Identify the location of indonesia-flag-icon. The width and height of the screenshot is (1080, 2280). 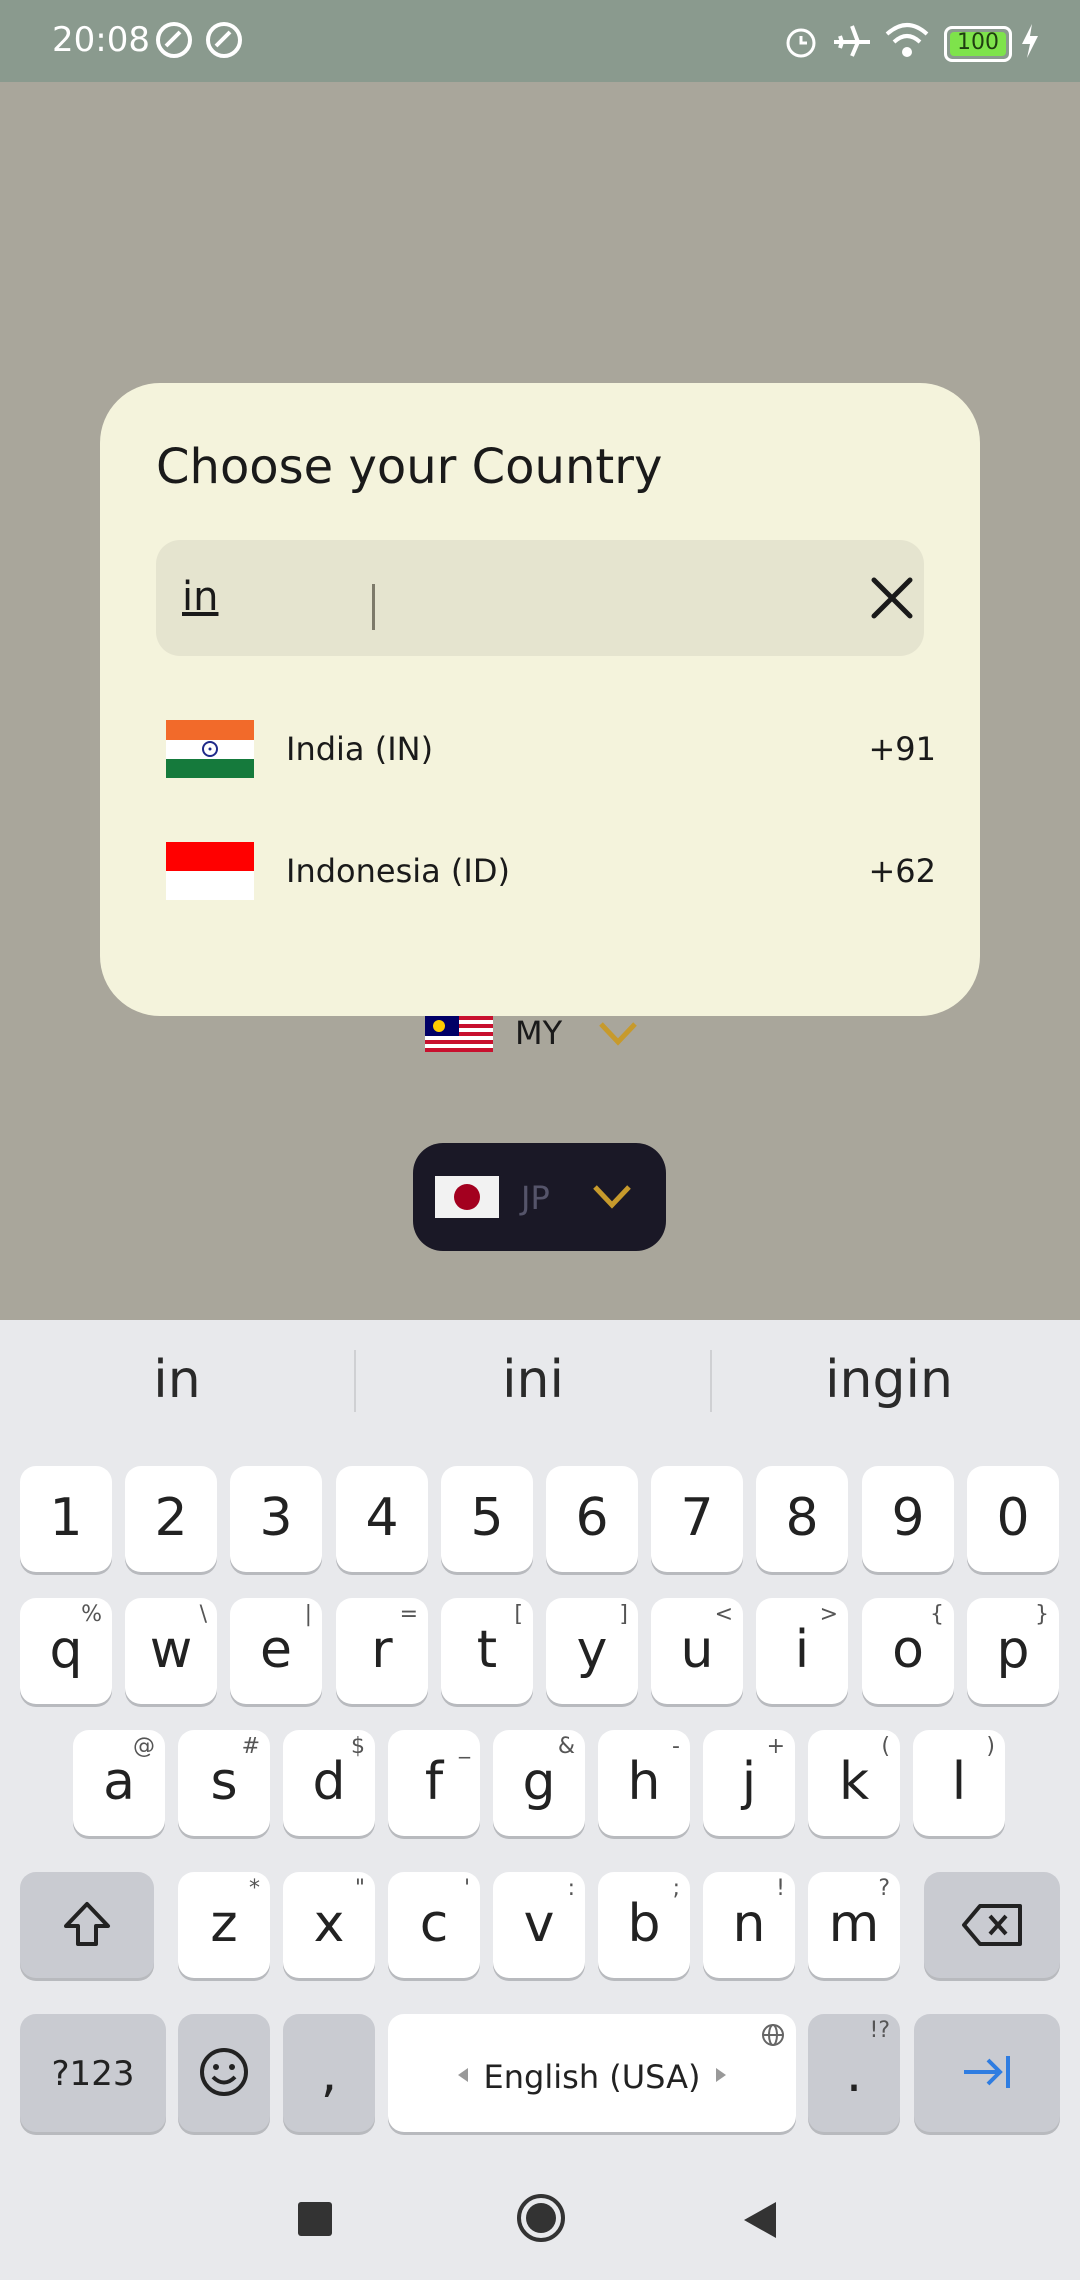
(210, 871).